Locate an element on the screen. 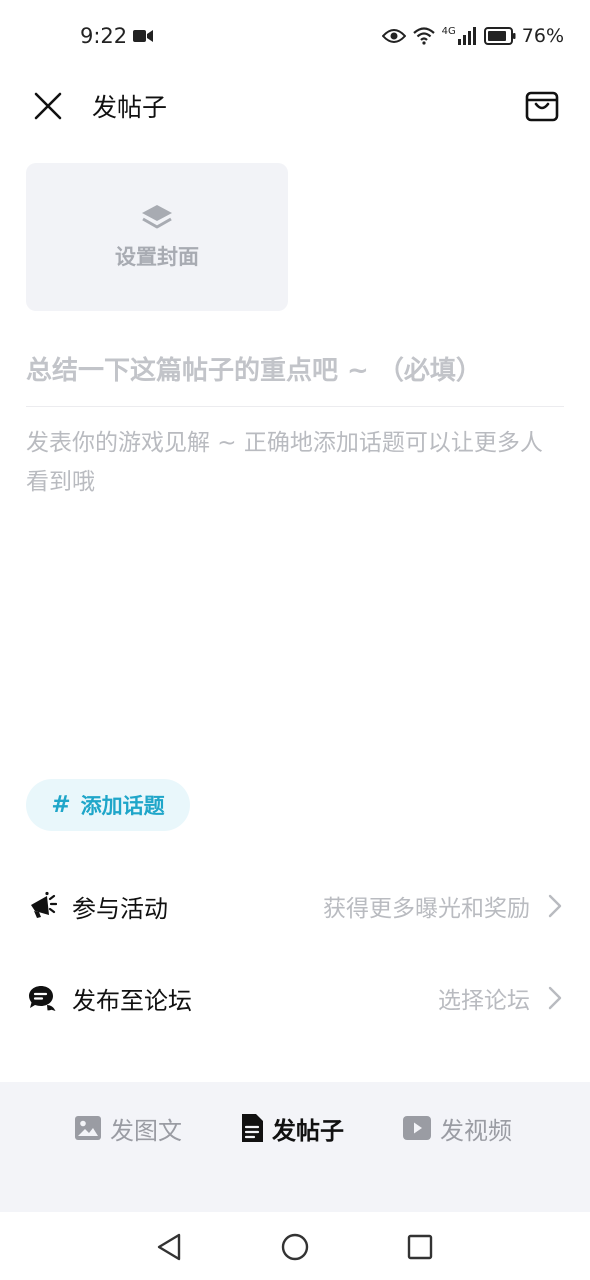 The width and height of the screenshot is (590, 1280). tab-post: 发帖子 is located at coordinates (292, 1128).